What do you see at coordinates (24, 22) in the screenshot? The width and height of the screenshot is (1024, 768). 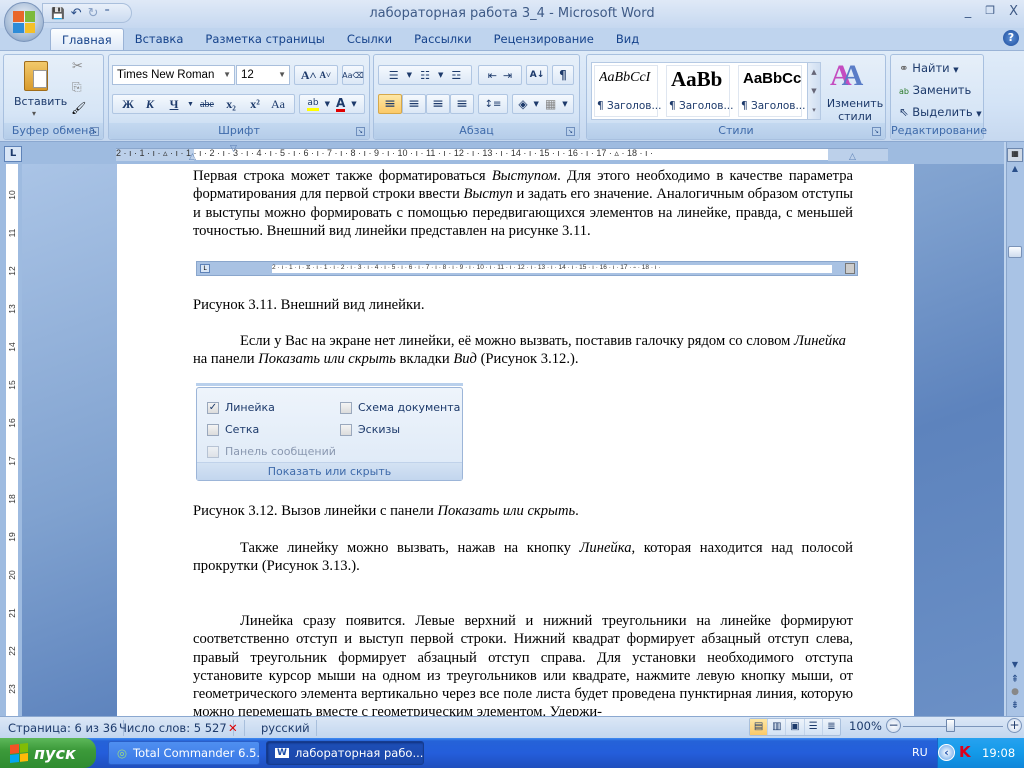 I see `office-button` at bounding box center [24, 22].